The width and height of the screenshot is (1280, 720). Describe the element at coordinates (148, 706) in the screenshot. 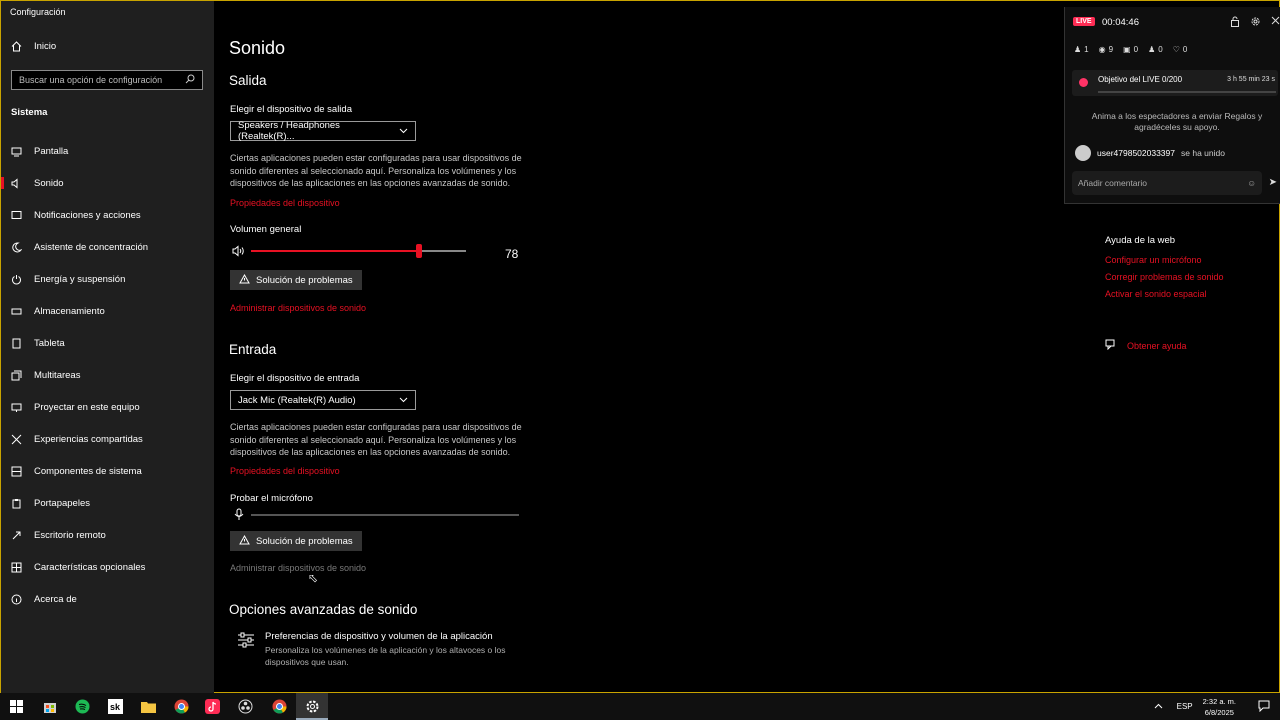

I see `file-explorer-icon` at that location.